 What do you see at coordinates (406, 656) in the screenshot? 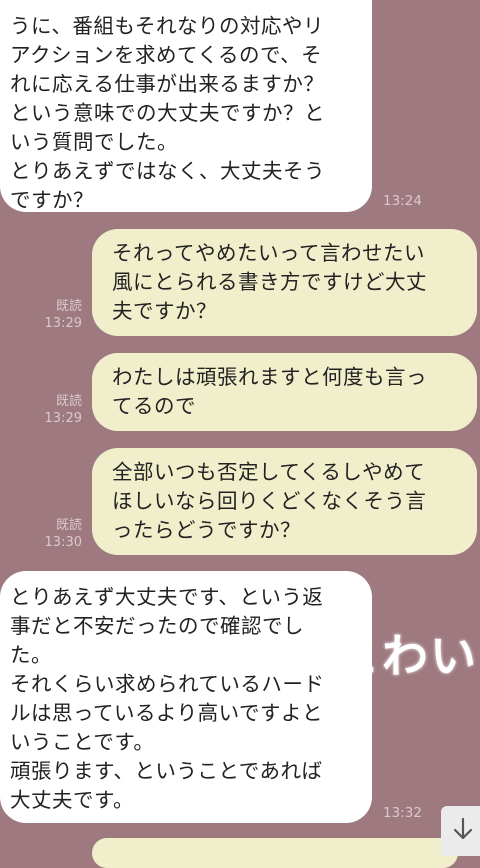
I see `overlay-caption: こわい` at bounding box center [406, 656].